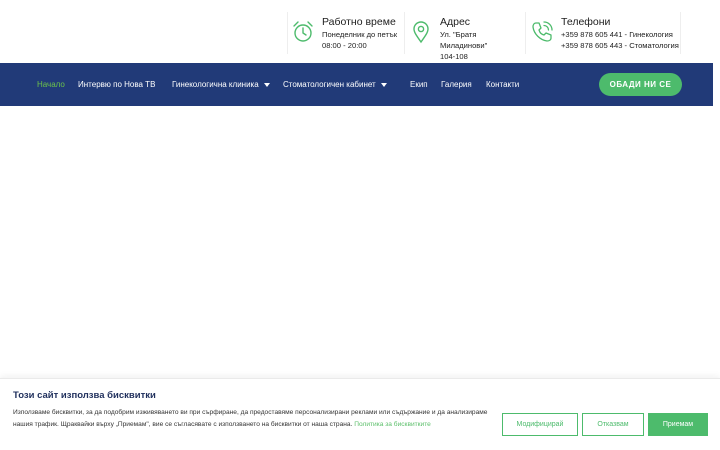  What do you see at coordinates (640, 84) in the screenshot?
I see `call-us-button: ОБАДИ НИ СЕ` at bounding box center [640, 84].